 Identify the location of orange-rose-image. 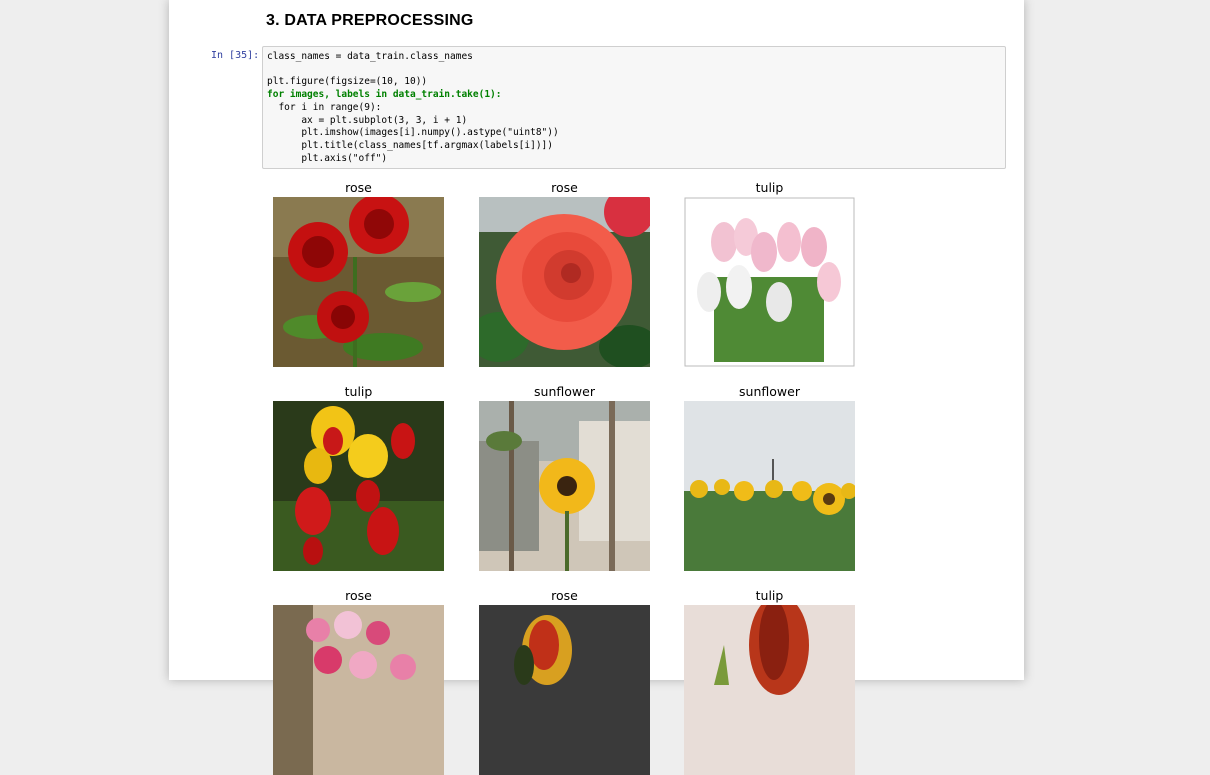
(564, 282).